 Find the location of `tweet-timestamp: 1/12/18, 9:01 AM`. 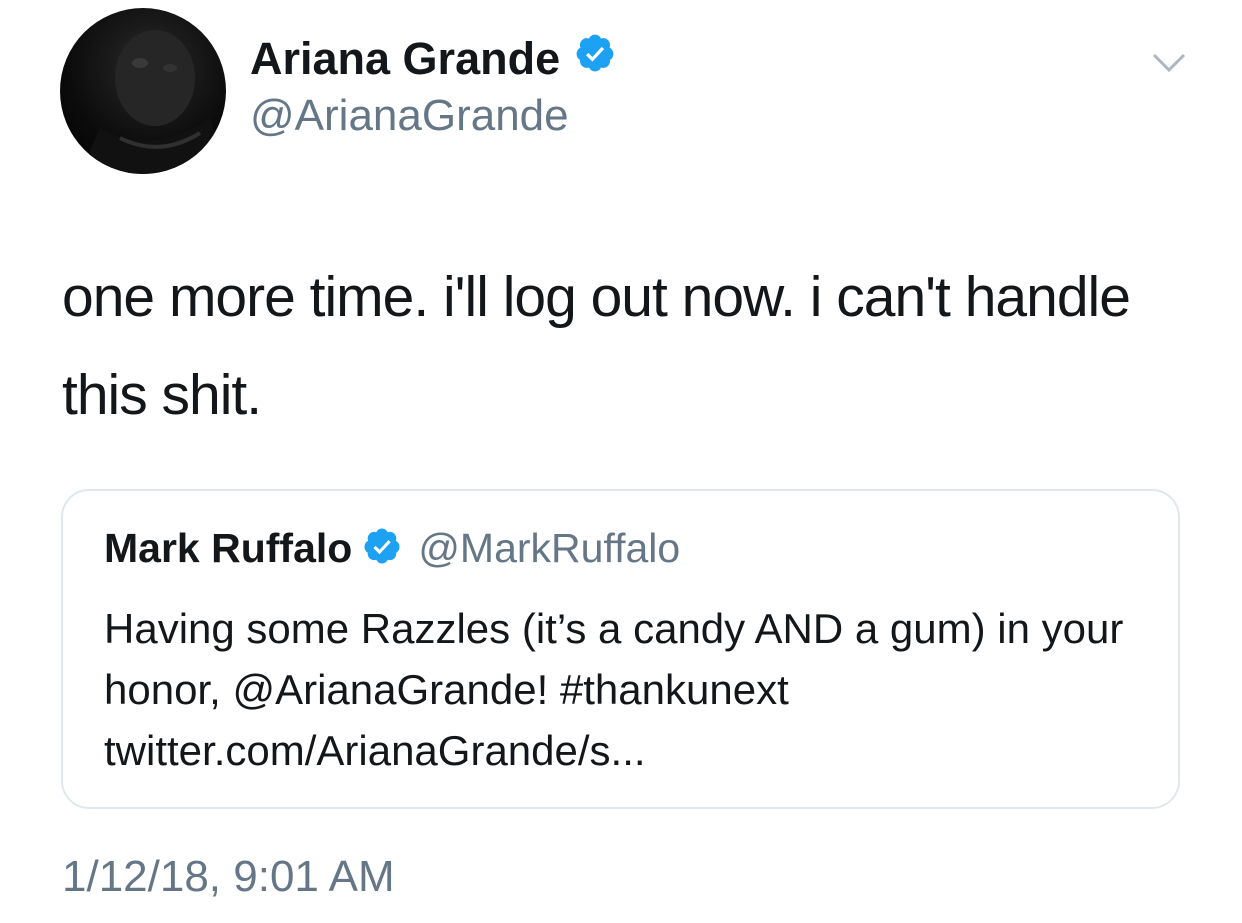

tweet-timestamp: 1/12/18, 9:01 AM is located at coordinates (228, 877).